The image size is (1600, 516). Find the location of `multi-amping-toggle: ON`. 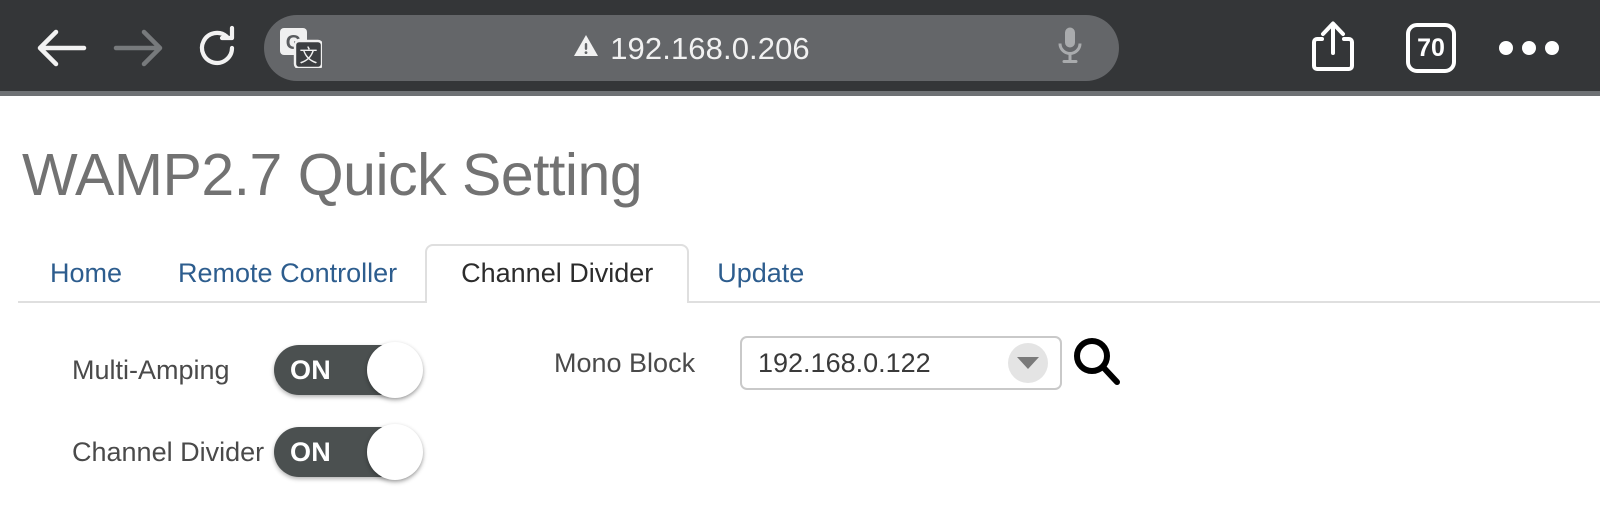

multi-amping-toggle: ON is located at coordinates (348, 370).